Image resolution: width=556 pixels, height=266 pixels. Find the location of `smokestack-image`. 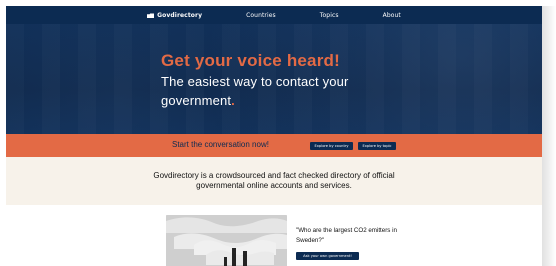

smokestack-image is located at coordinates (226, 240).